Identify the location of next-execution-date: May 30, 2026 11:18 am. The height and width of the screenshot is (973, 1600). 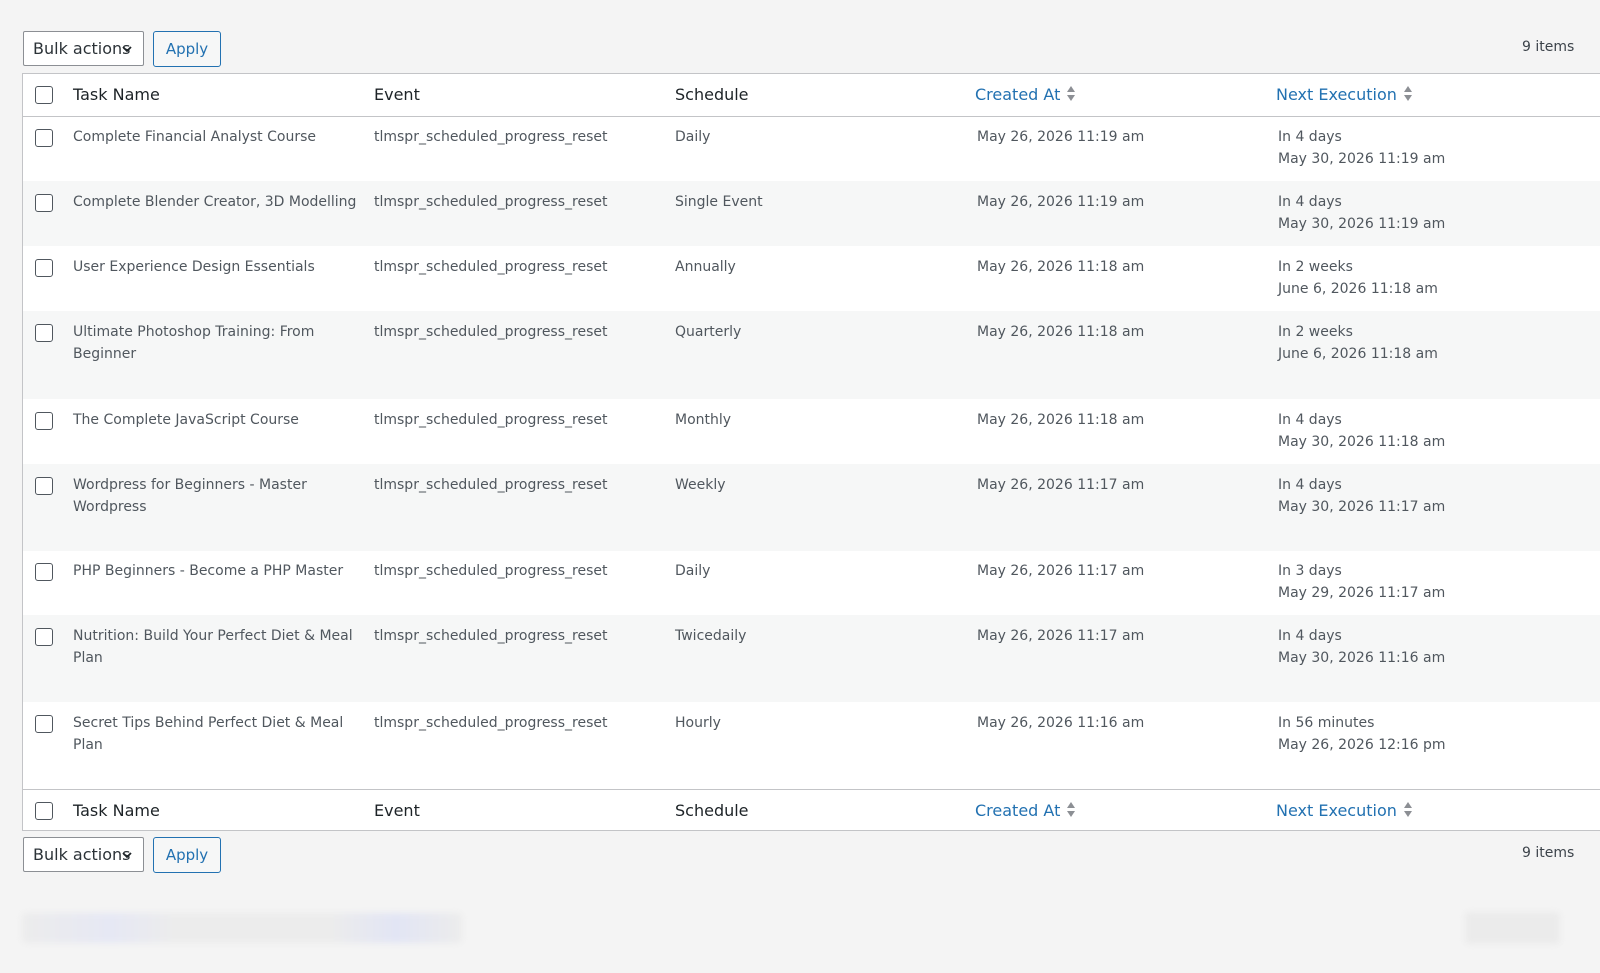
(1362, 442).